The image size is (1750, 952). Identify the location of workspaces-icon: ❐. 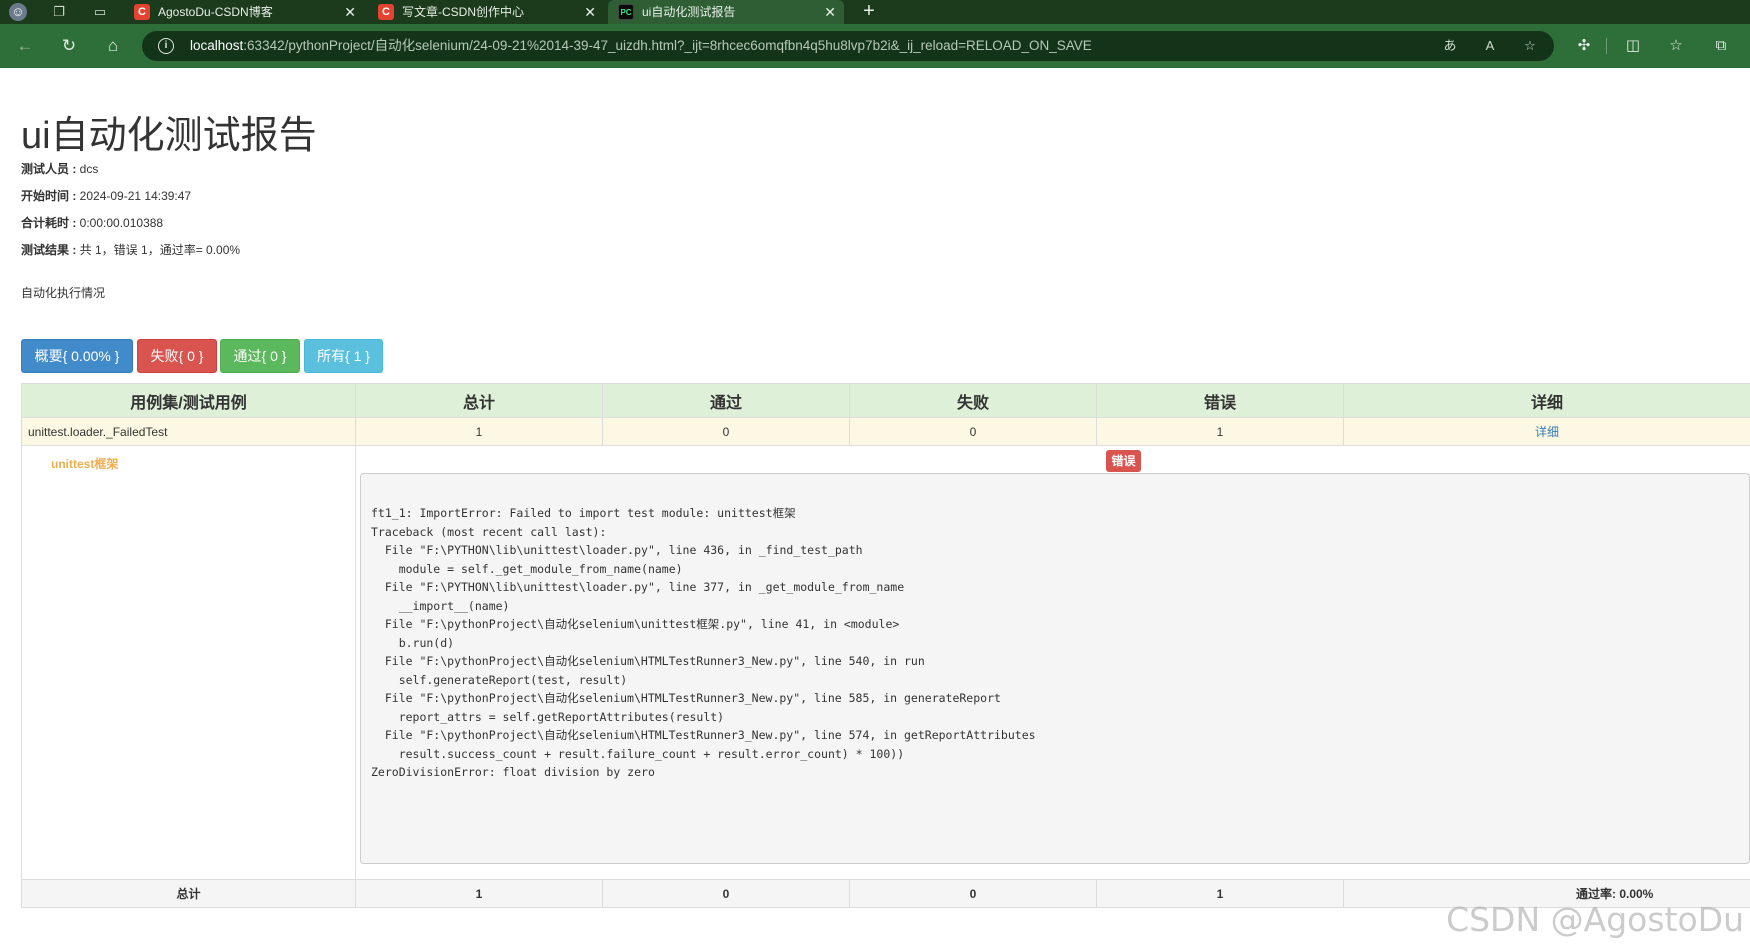
(59, 12).